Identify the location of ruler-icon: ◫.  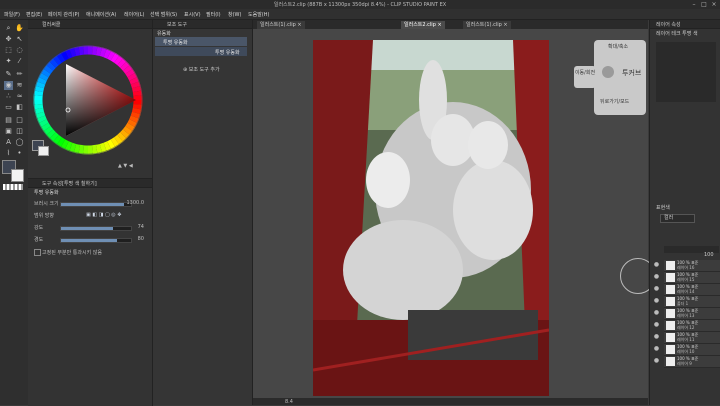
(19, 131).